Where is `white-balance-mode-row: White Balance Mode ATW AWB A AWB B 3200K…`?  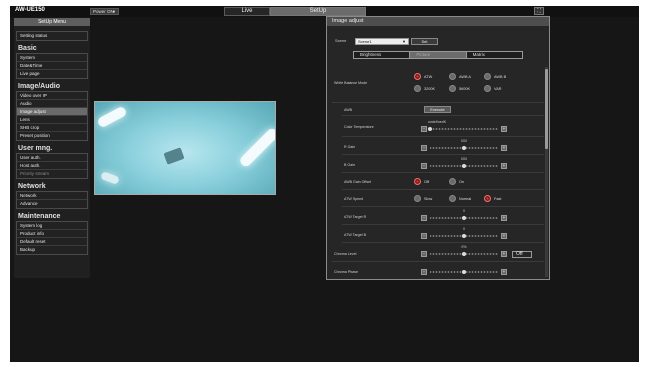
white-balance-mode-row: White Balance Mode ATW AWB A AWB B 3200K… is located at coordinates (438, 85).